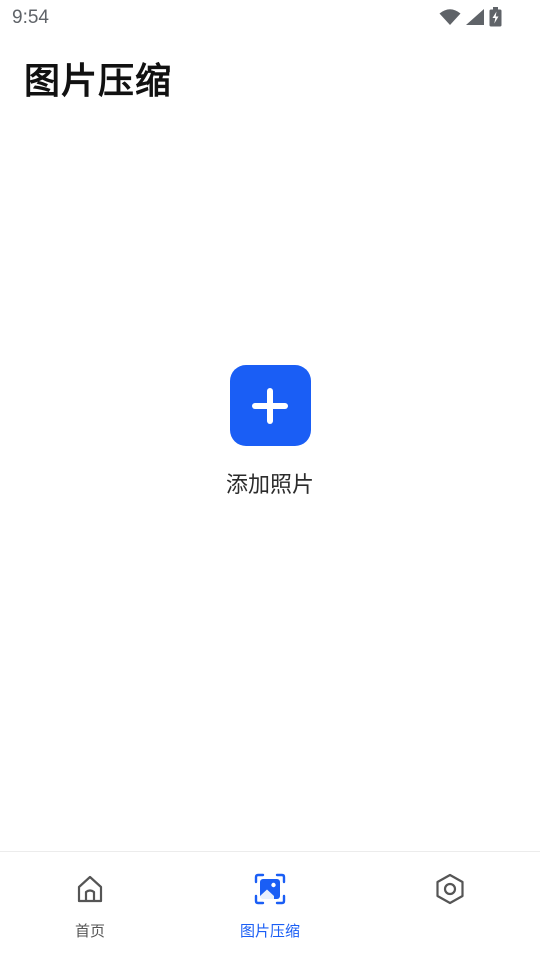  What do you see at coordinates (98, 81) in the screenshot?
I see `page-title: 图片压缩` at bounding box center [98, 81].